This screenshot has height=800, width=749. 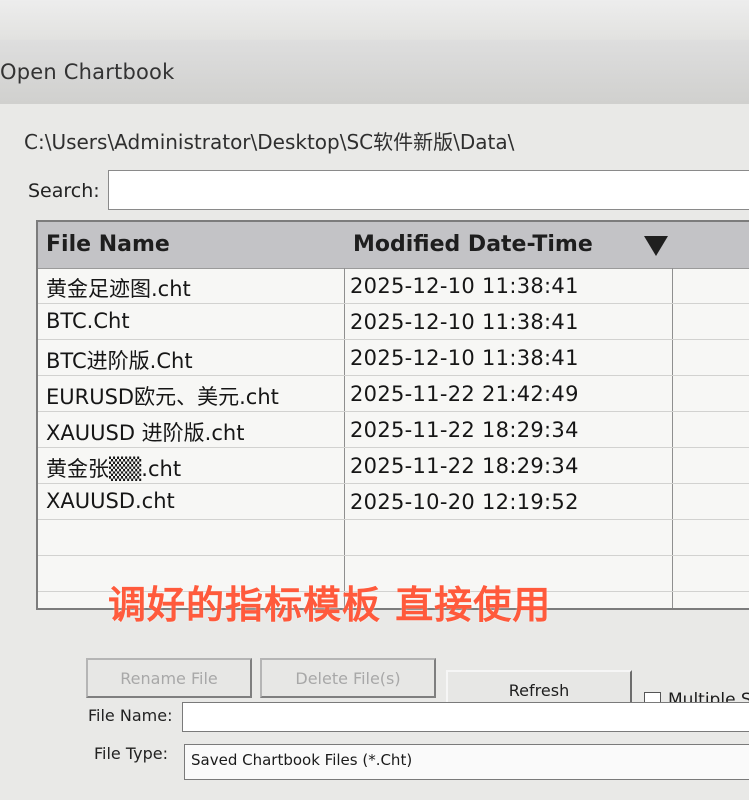 I want to click on file-name-label: File Name:, so click(x=130, y=715).